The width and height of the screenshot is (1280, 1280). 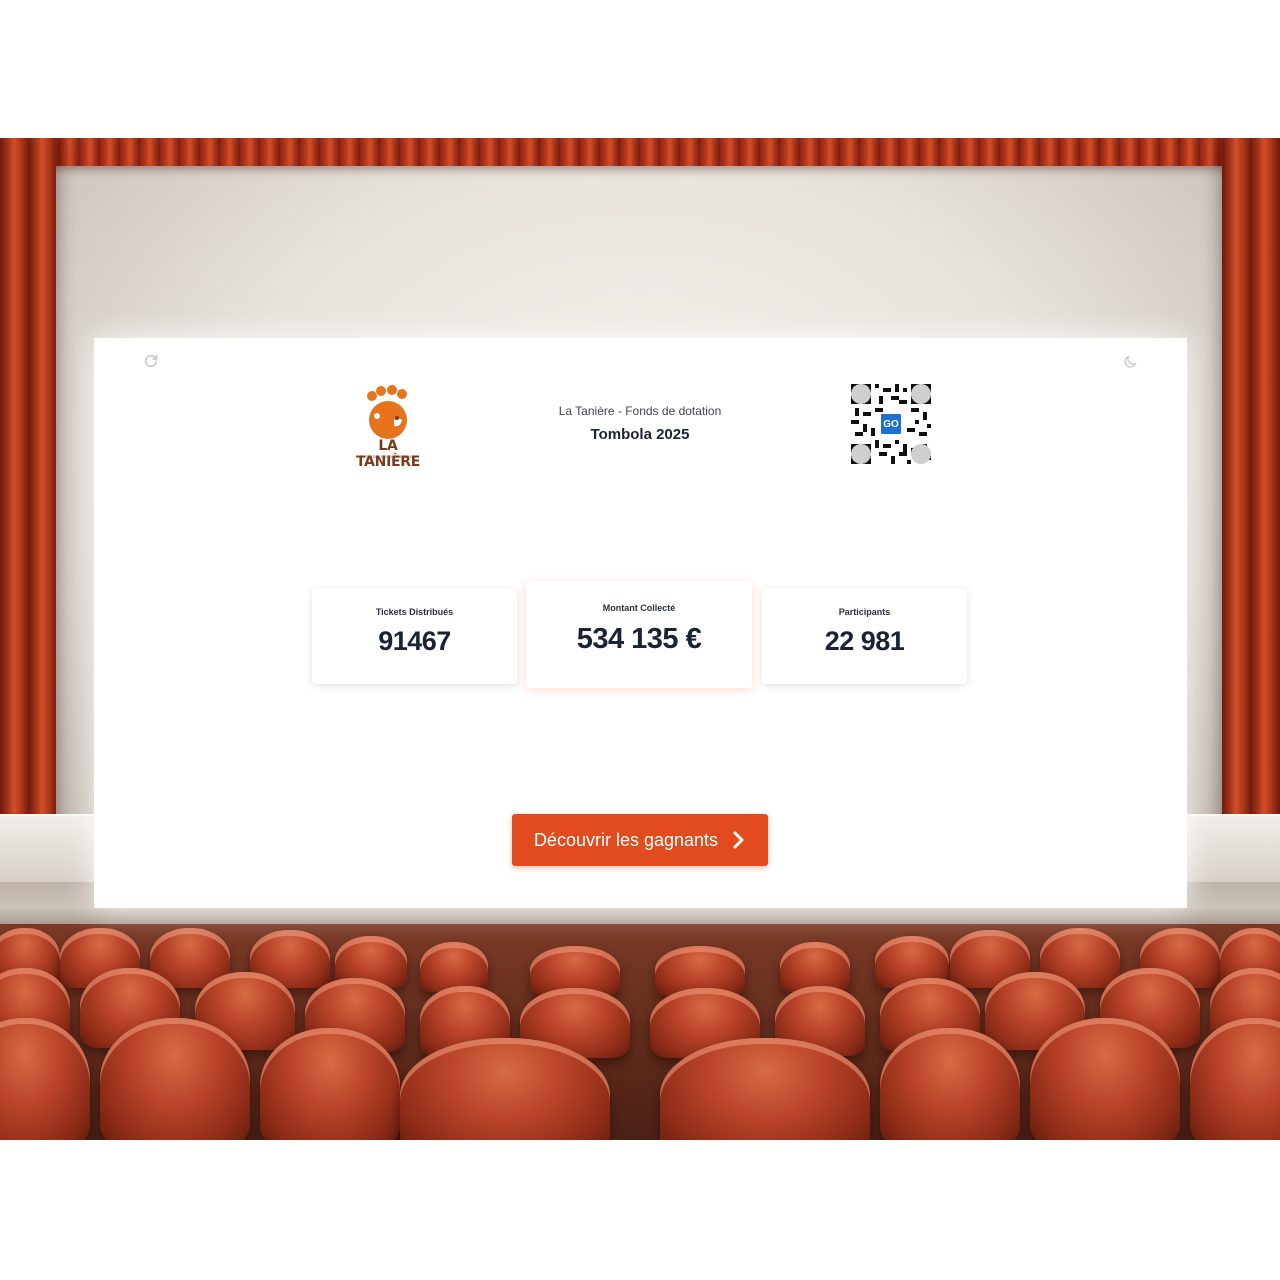 I want to click on stat-value: 534 135 €, so click(x=639, y=639).